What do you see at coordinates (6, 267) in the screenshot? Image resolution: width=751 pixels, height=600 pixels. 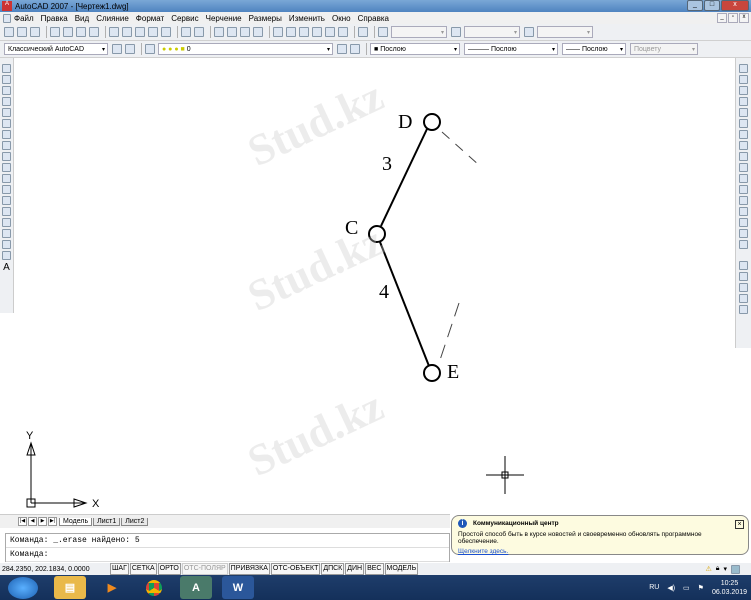 I see `mtext-icon: A` at bounding box center [6, 267].